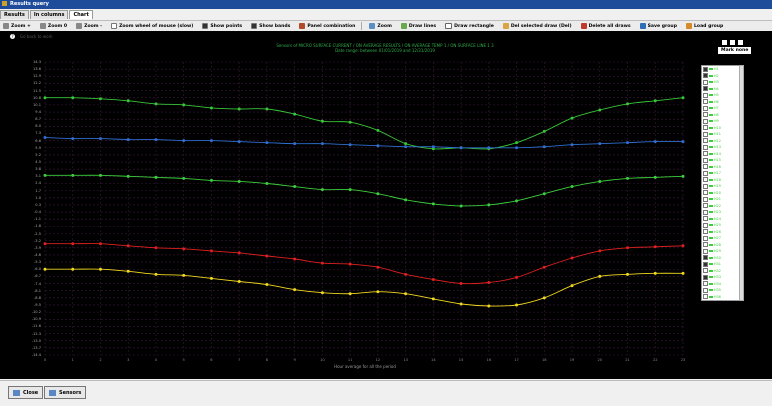 This screenshot has width=772, height=406. What do you see at coordinates (735, 50) in the screenshot?
I see `mark-none-button: Mark none` at bounding box center [735, 50].